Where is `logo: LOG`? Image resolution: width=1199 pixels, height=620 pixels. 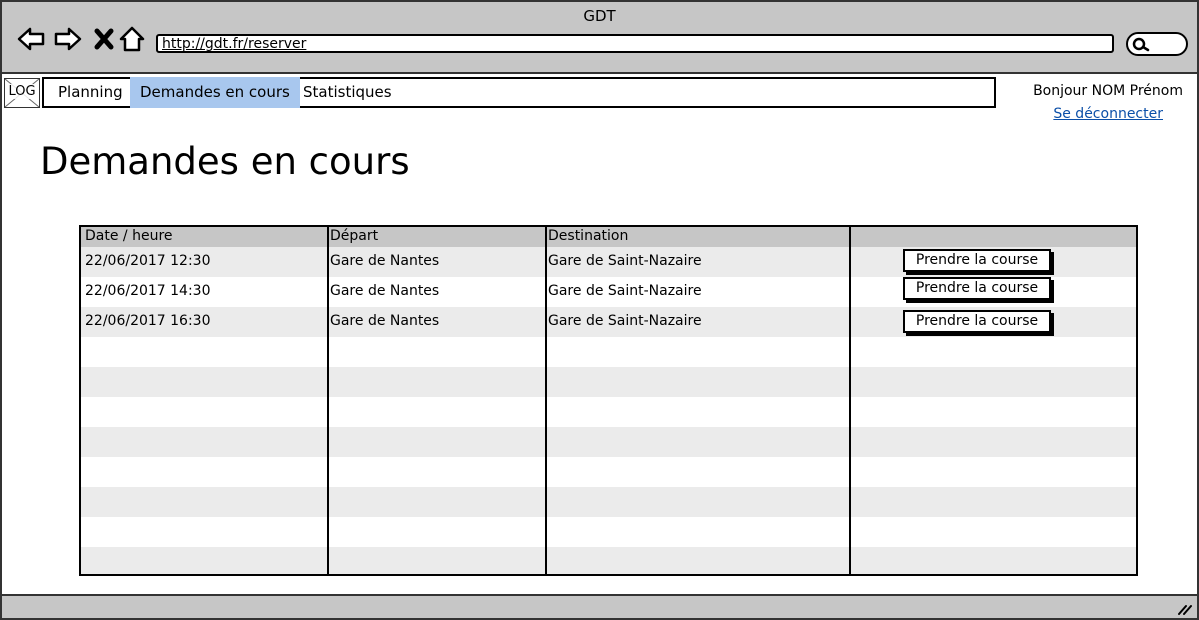
logo: LOG is located at coordinates (22, 93).